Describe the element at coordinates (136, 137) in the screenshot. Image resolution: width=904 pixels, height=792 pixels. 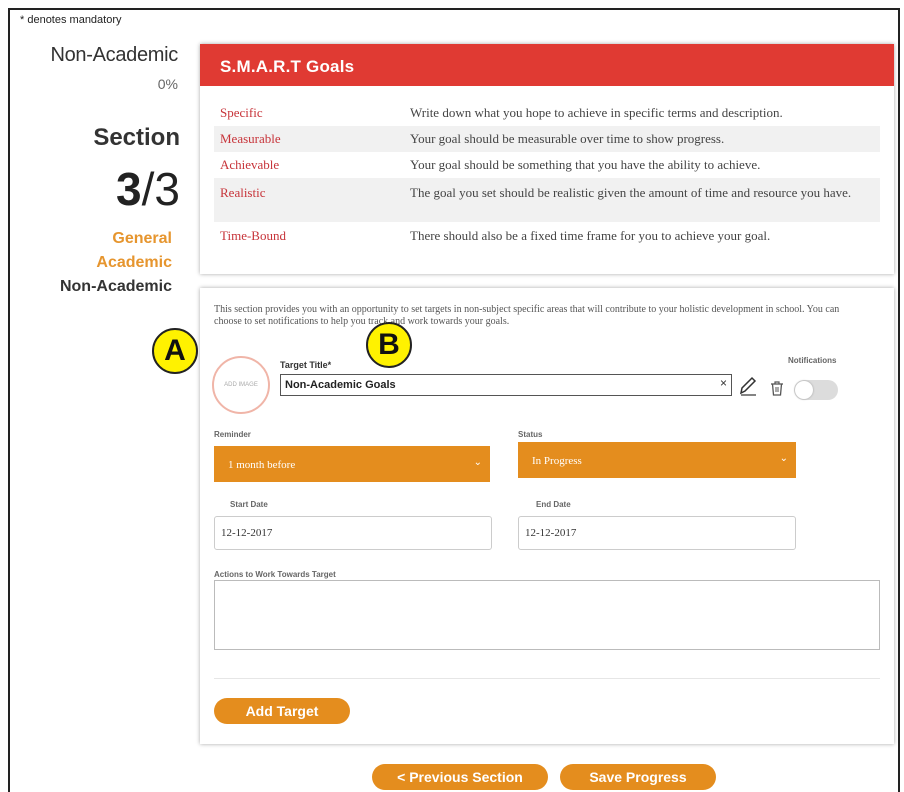
I see `section-label: Section` at that location.